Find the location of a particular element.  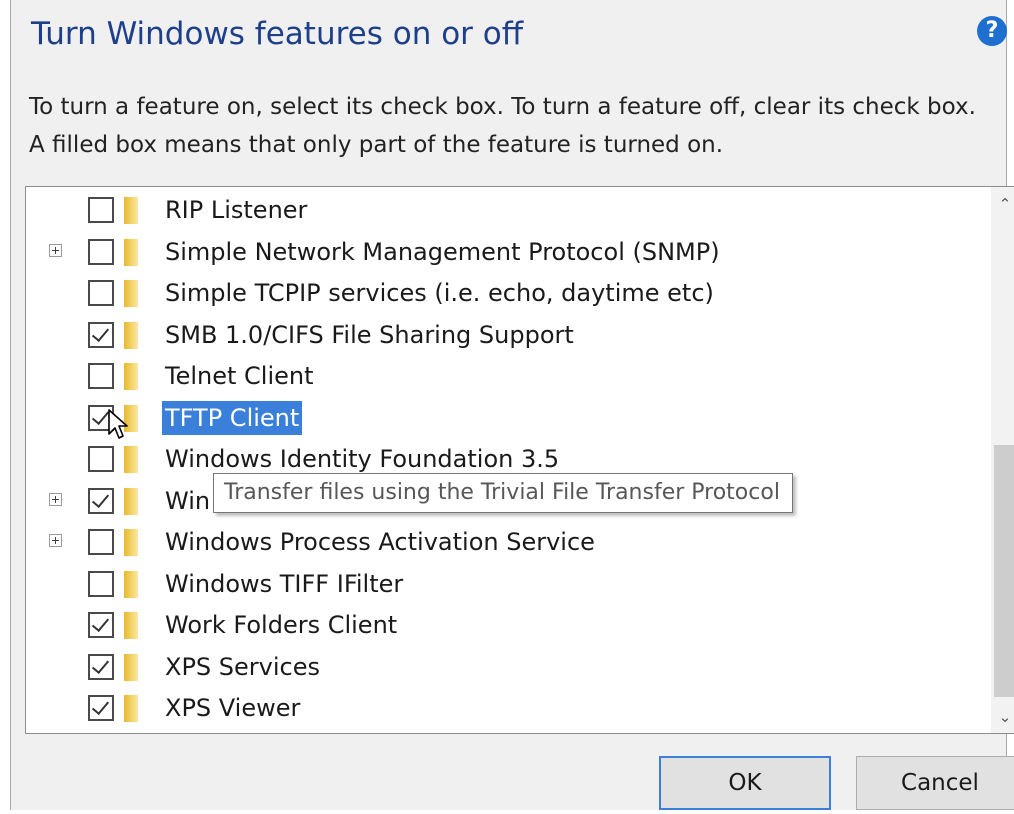

feature-row: XPS Services is located at coordinates (508, 667).